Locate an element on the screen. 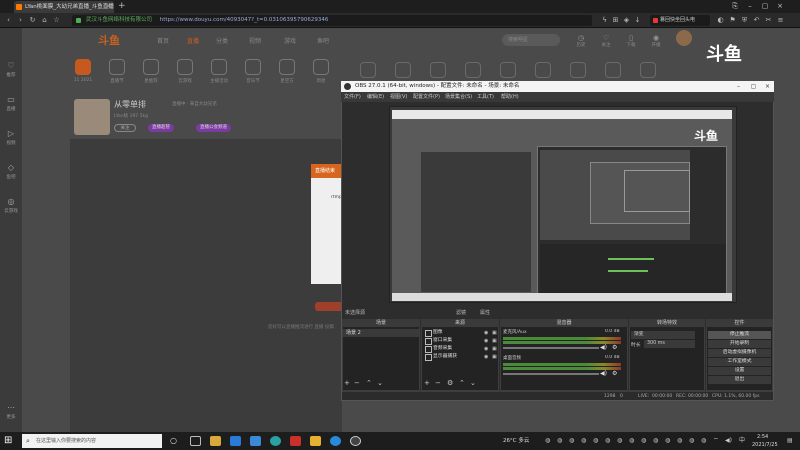  sidebar-item-live: ▭ 直播 is located at coordinates (11, 107).